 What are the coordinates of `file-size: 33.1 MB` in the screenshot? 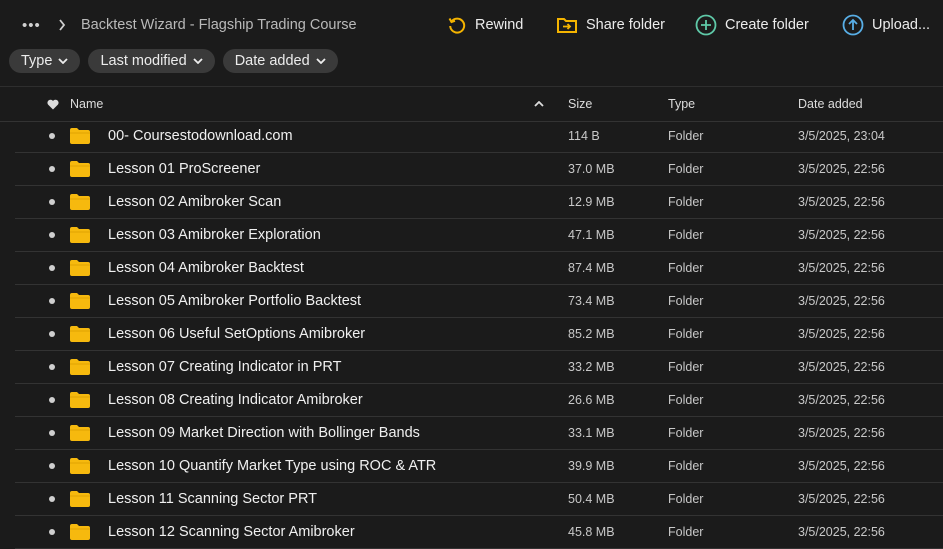 It's located at (591, 433).